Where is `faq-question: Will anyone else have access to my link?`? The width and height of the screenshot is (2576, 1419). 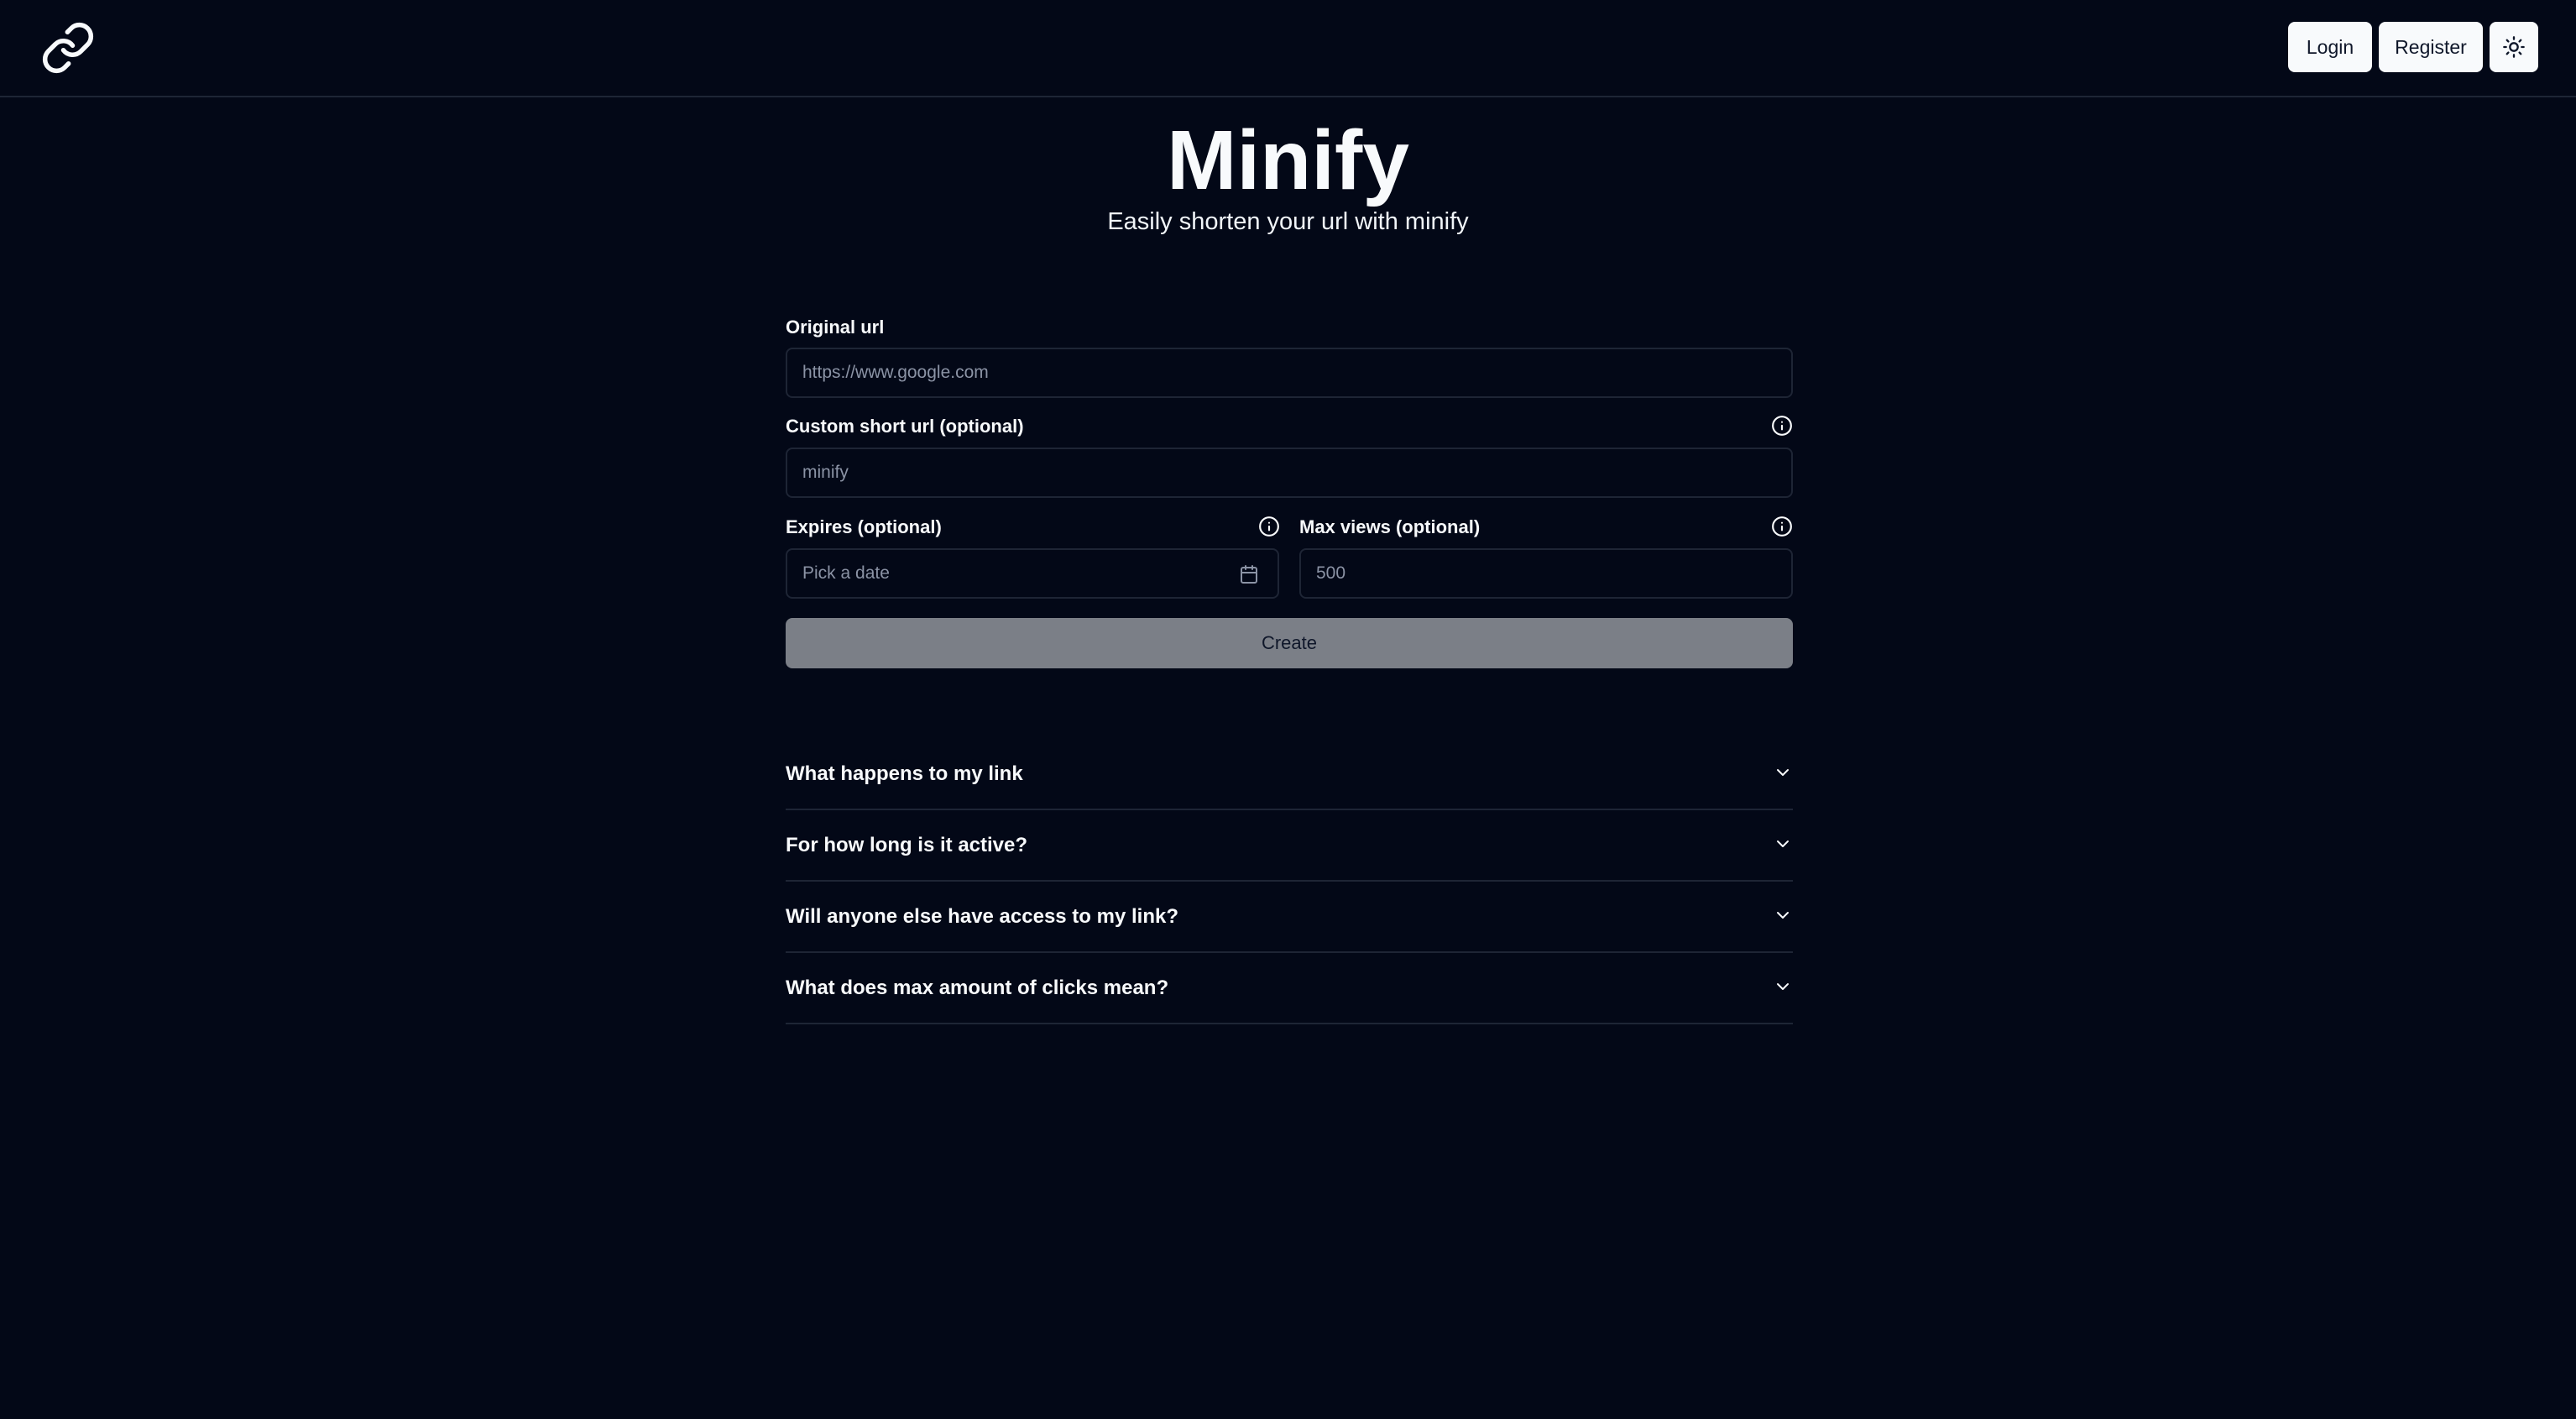 faq-question: Will anyone else have access to my link? is located at coordinates (982, 916).